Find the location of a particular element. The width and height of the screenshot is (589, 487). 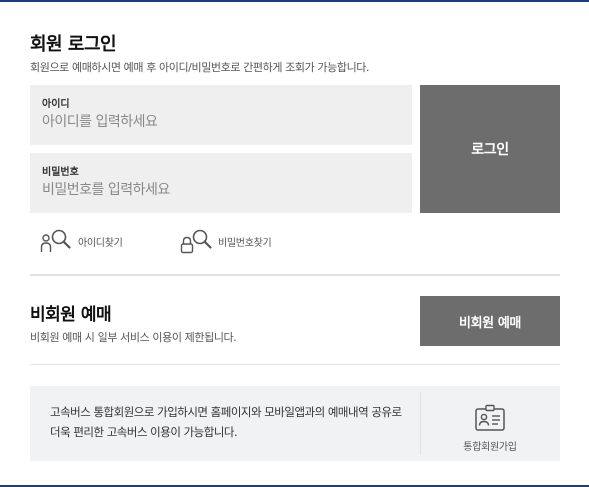

find-id-label: 아이디찾기 is located at coordinates (100, 243).